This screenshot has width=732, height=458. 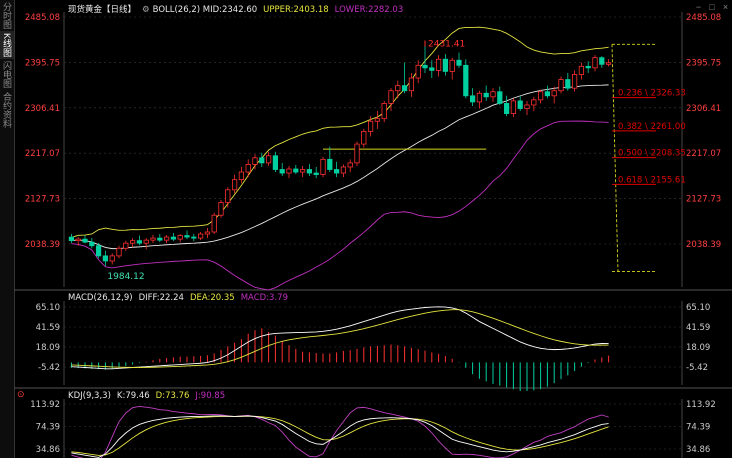 I want to click on kdj-y-tick-right: 113.92, so click(x=701, y=405).